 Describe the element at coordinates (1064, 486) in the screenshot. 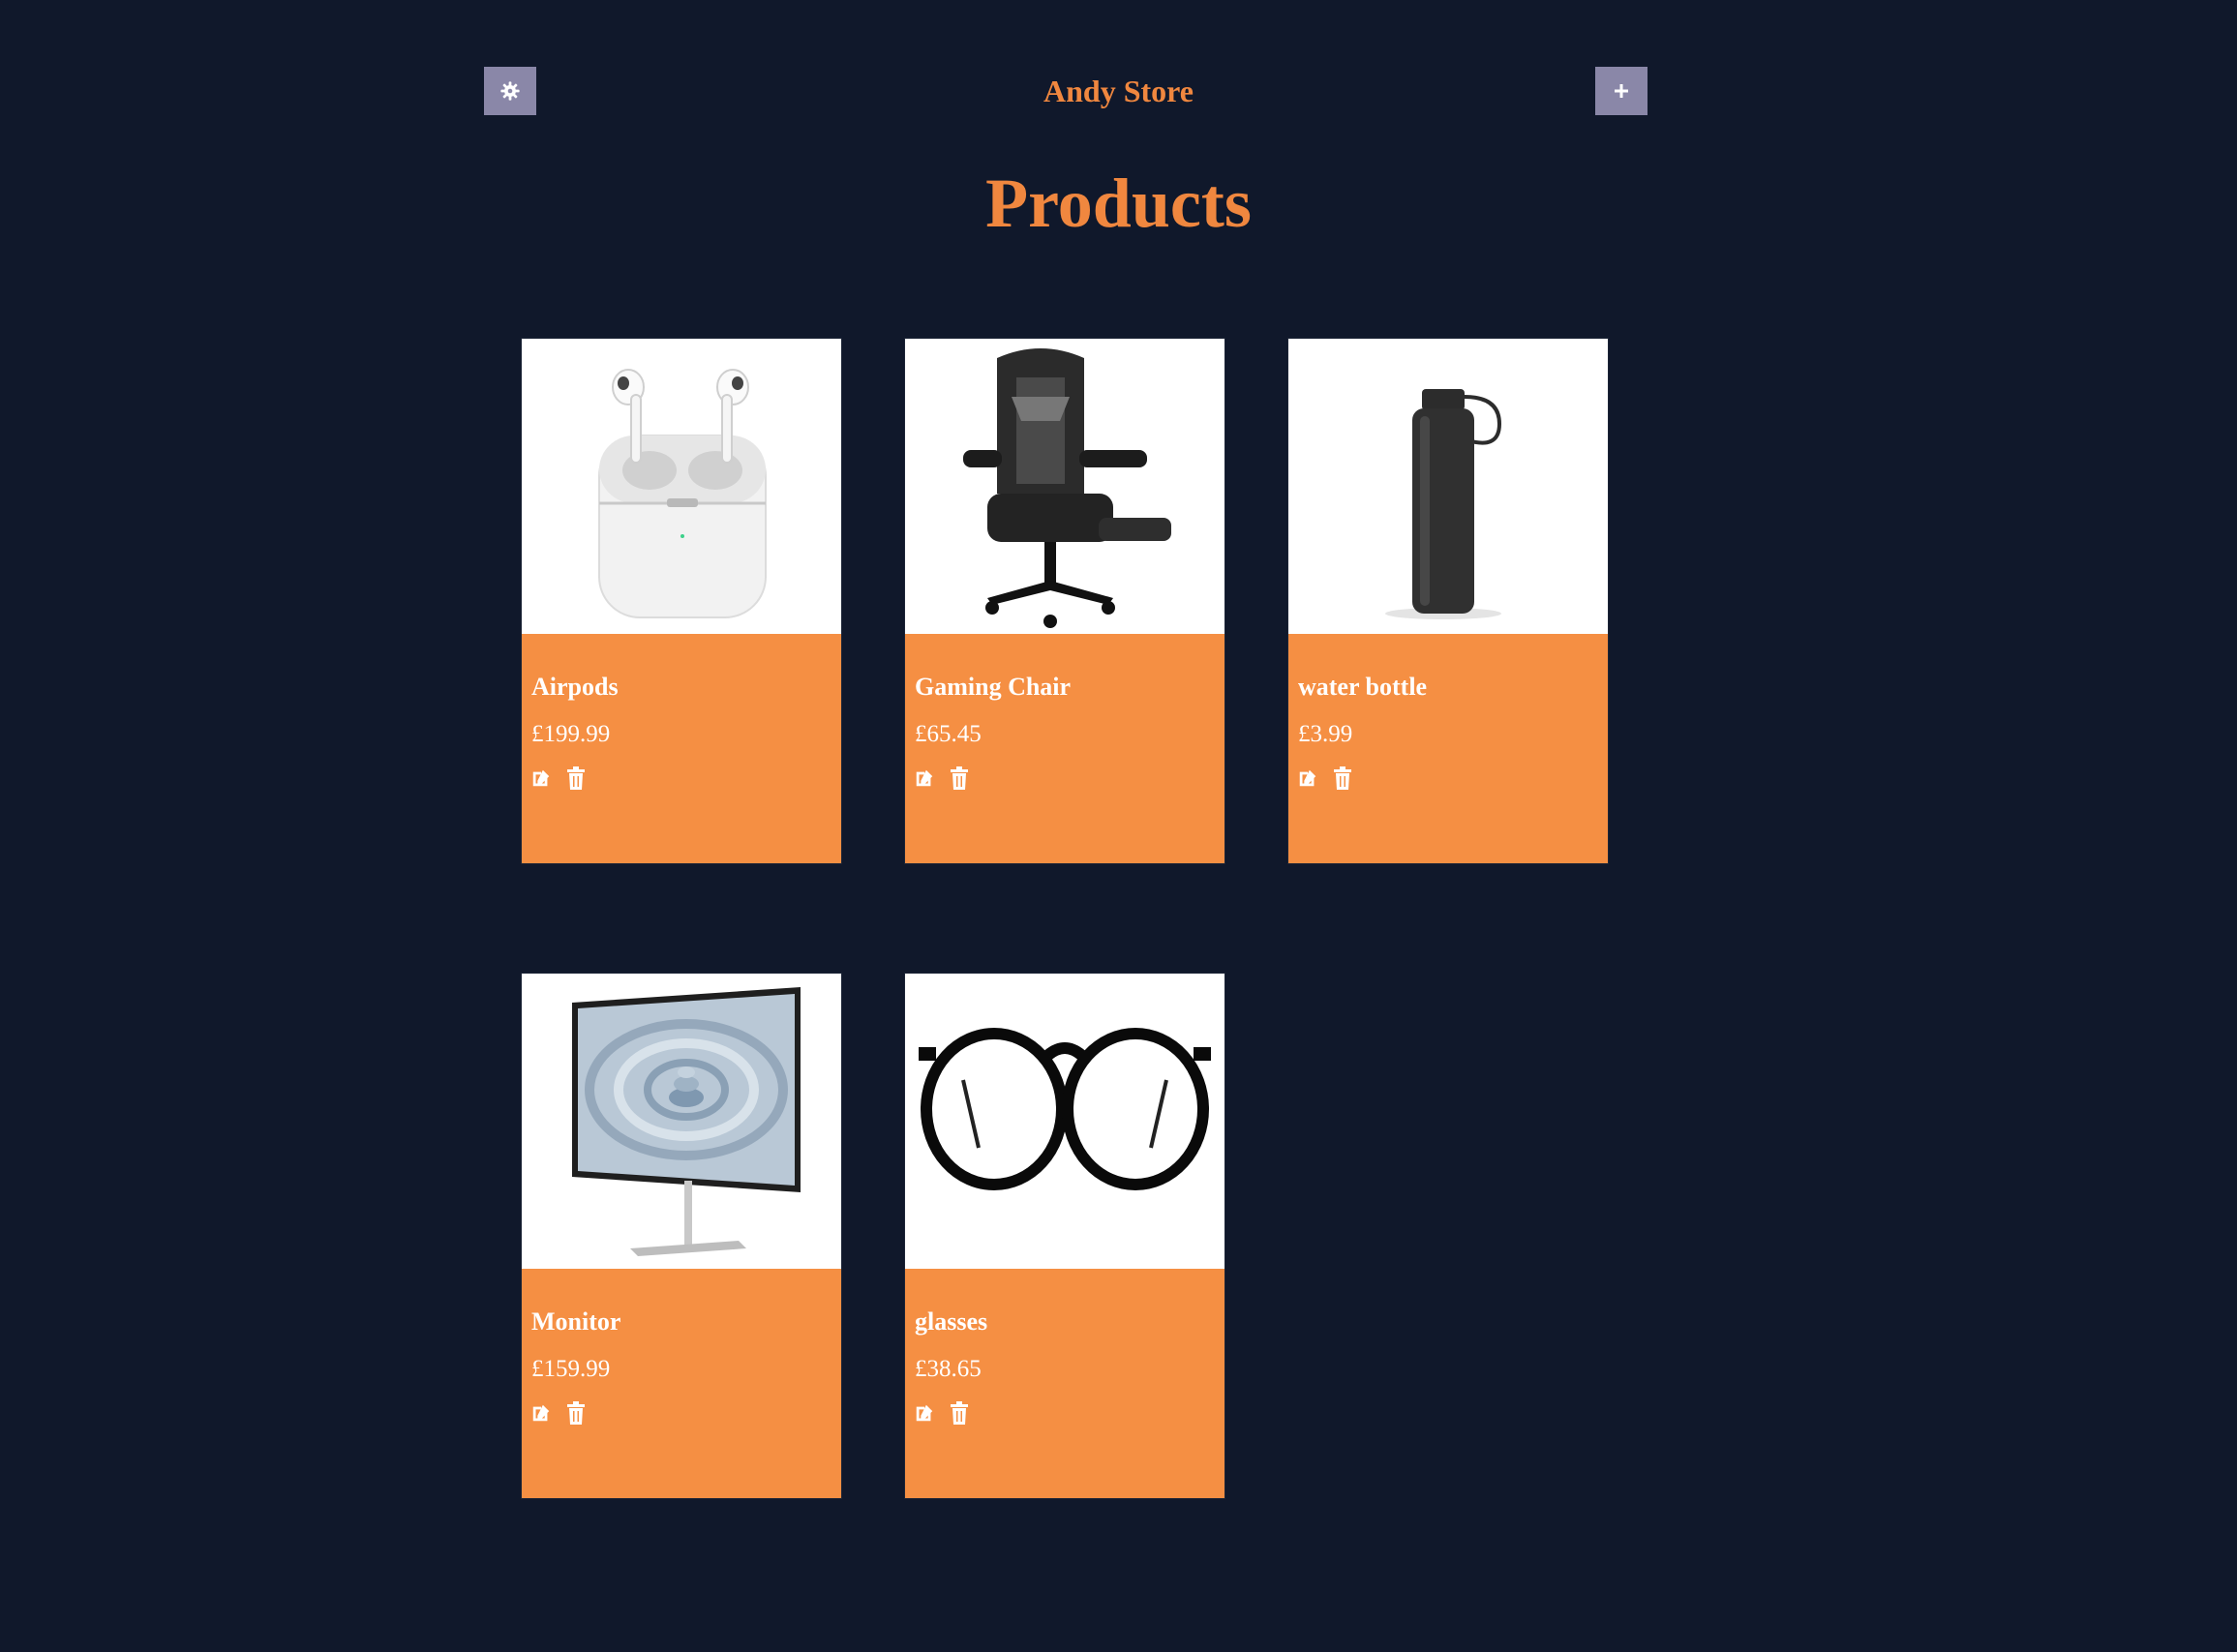

I see `gaming-chair-image` at that location.